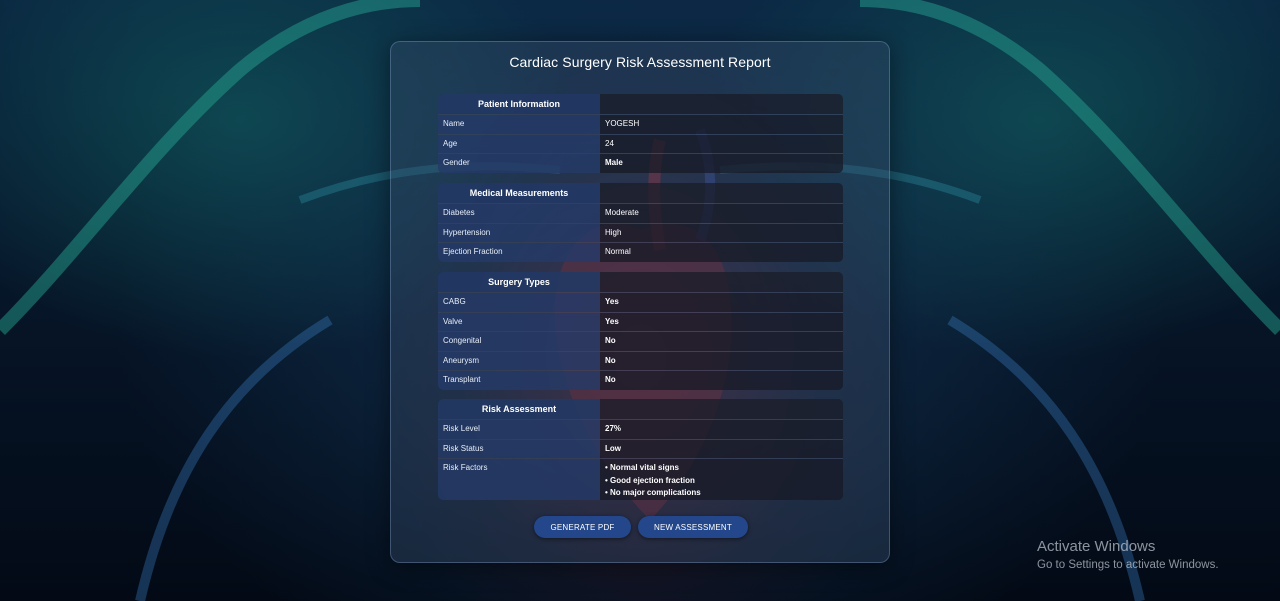  I want to click on table-row: Diabetes Moderate, so click(640, 213).